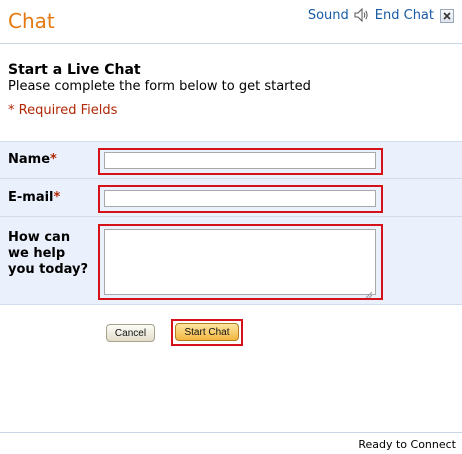  Describe the element at coordinates (240, 198) in the screenshot. I see `email-input` at that location.